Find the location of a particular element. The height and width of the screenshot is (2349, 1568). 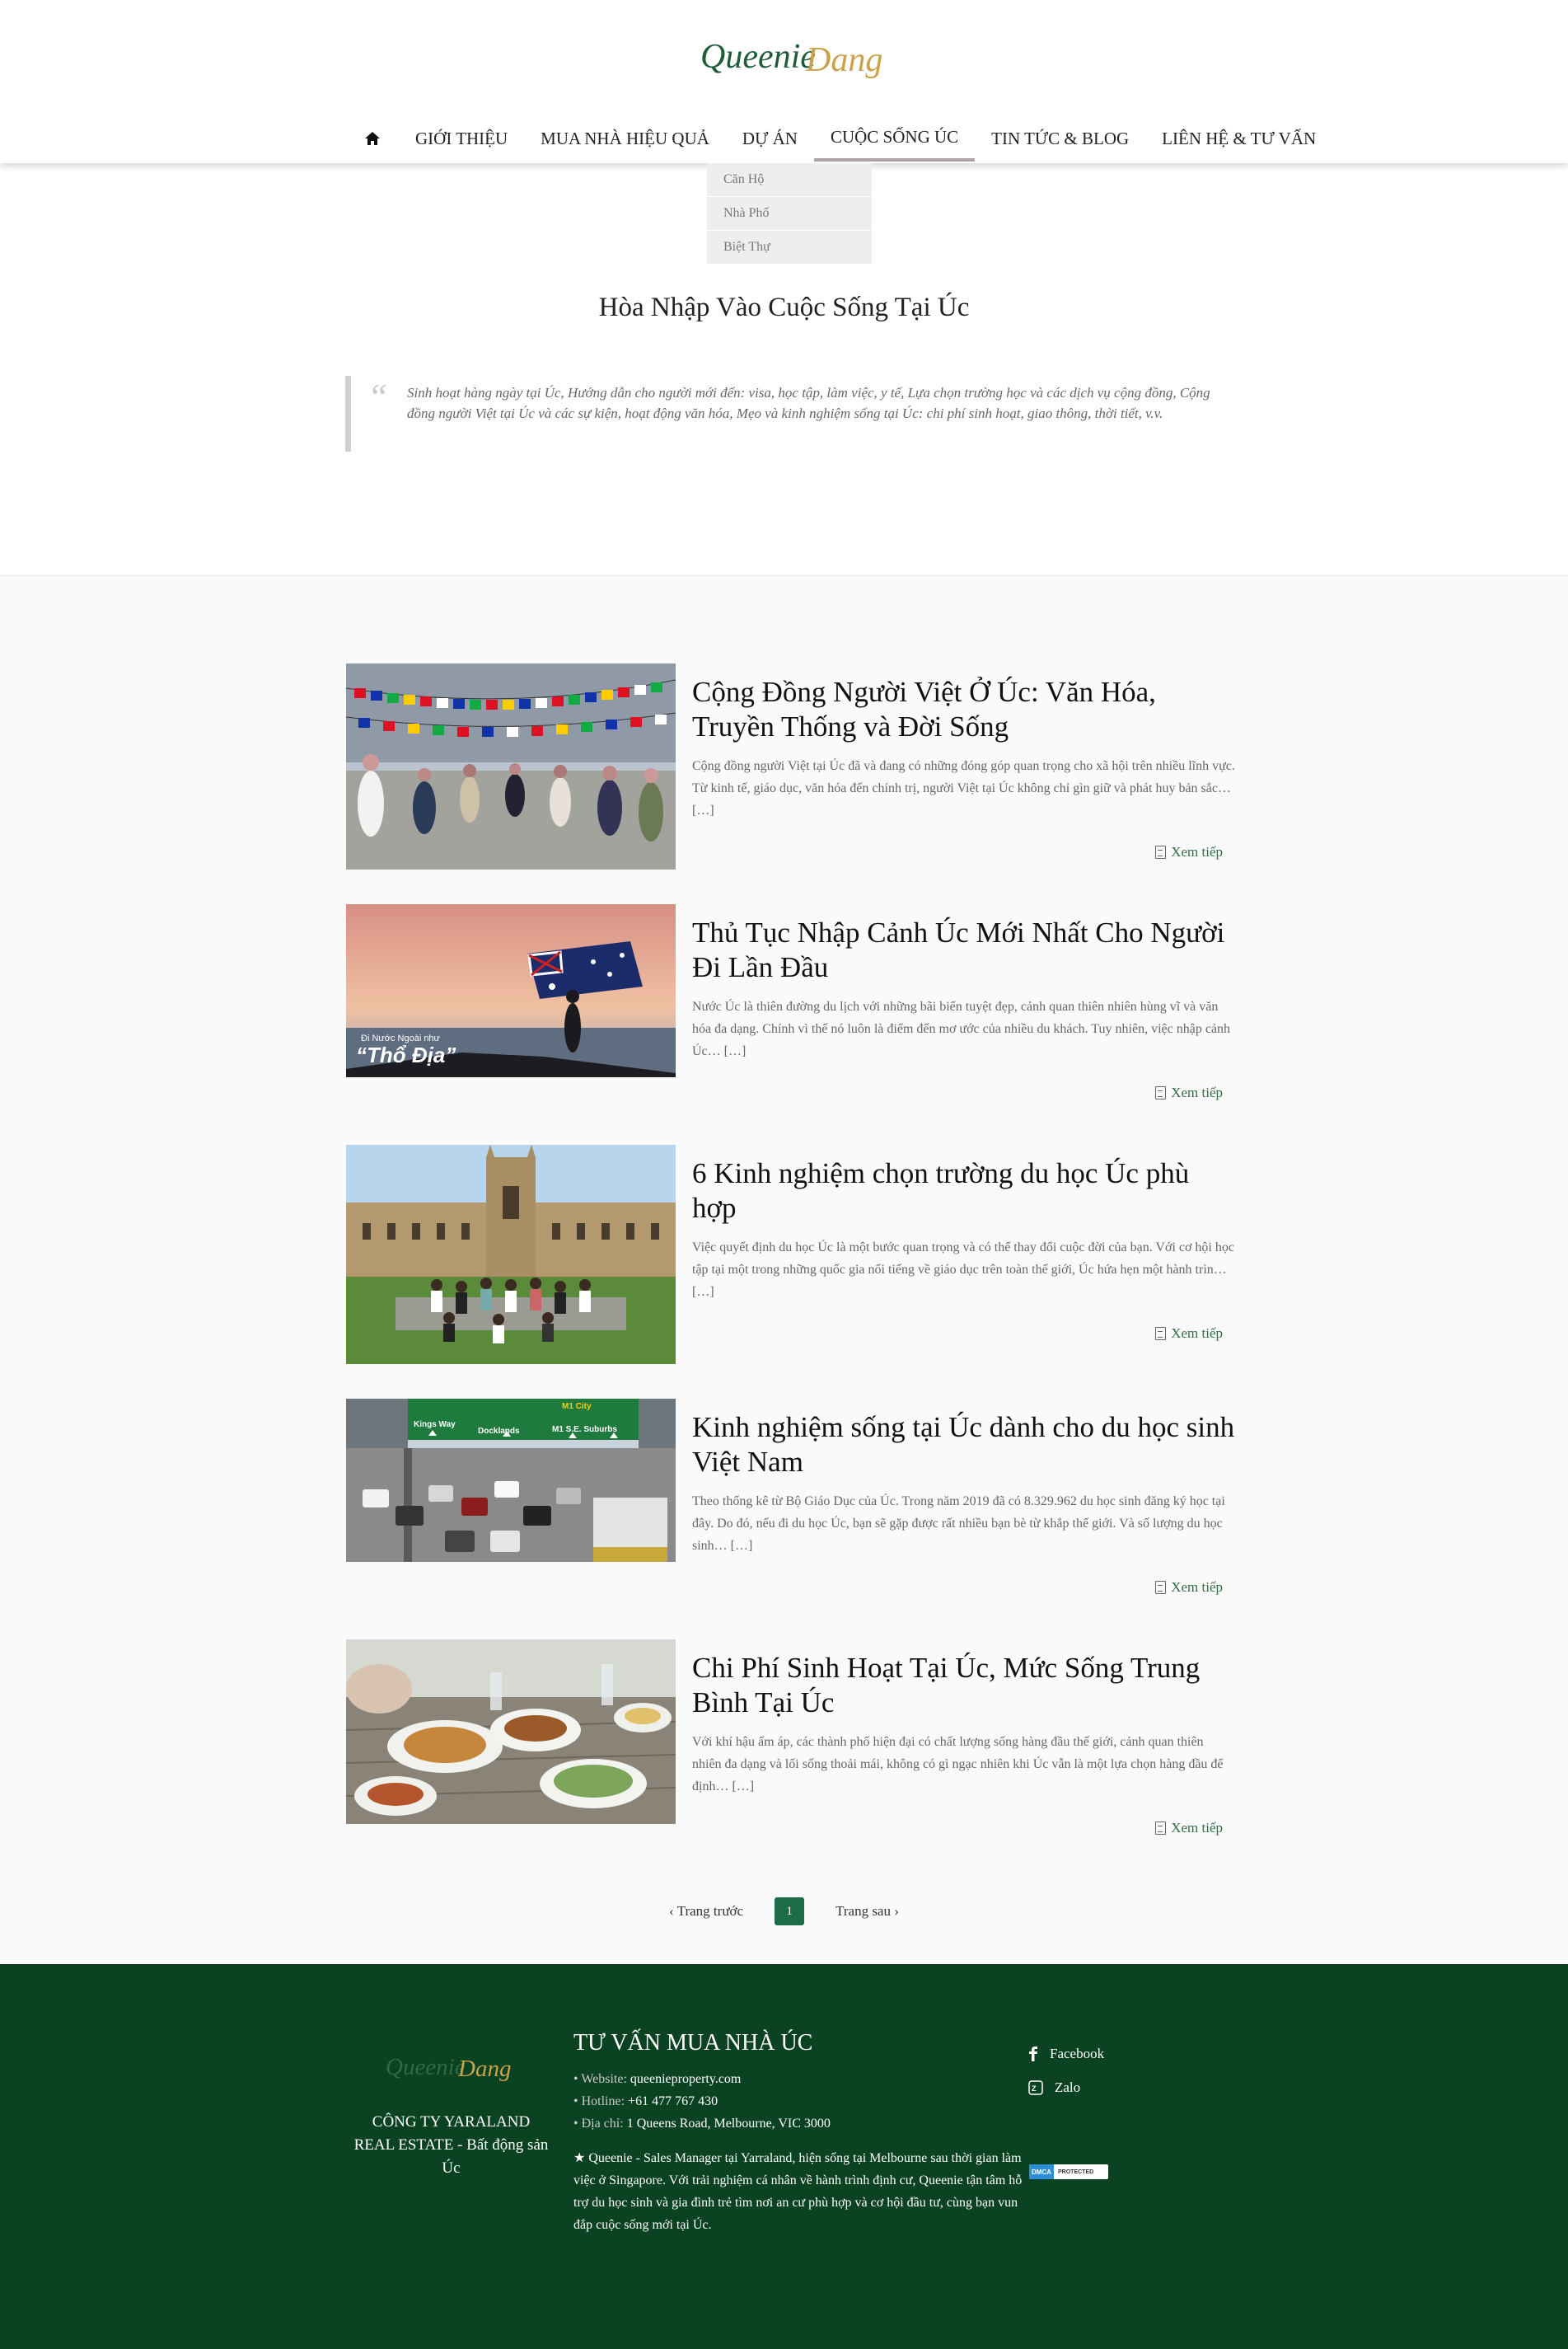

dropdown-item-nha-pho: Nhà Phố is located at coordinates (789, 214).